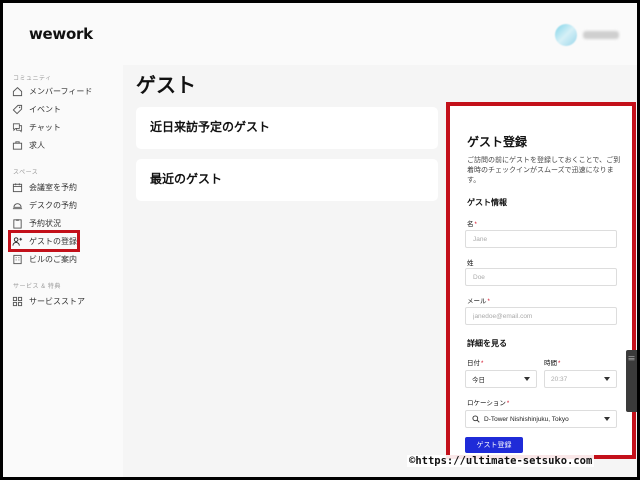  I want to click on guest-info-heading: ゲスト情報, so click(487, 202).